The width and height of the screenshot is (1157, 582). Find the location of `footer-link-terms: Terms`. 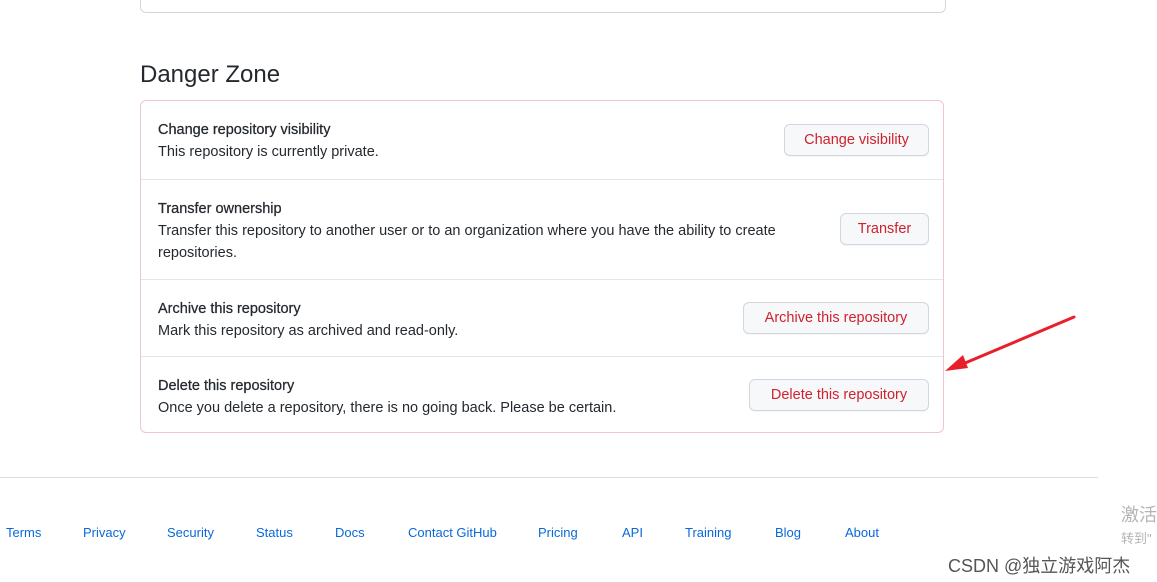

footer-link-terms: Terms is located at coordinates (23, 533).